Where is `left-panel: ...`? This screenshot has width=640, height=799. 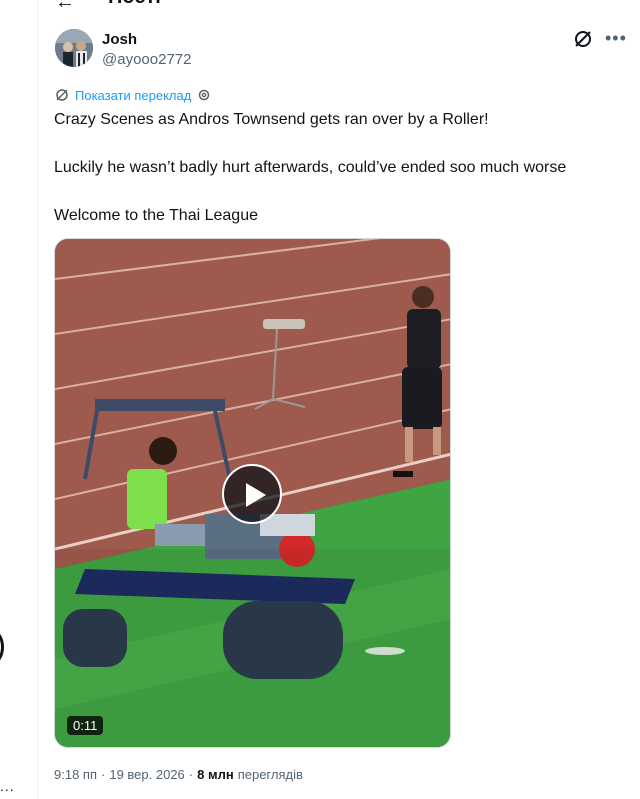 left-panel: ... is located at coordinates (19, 399).